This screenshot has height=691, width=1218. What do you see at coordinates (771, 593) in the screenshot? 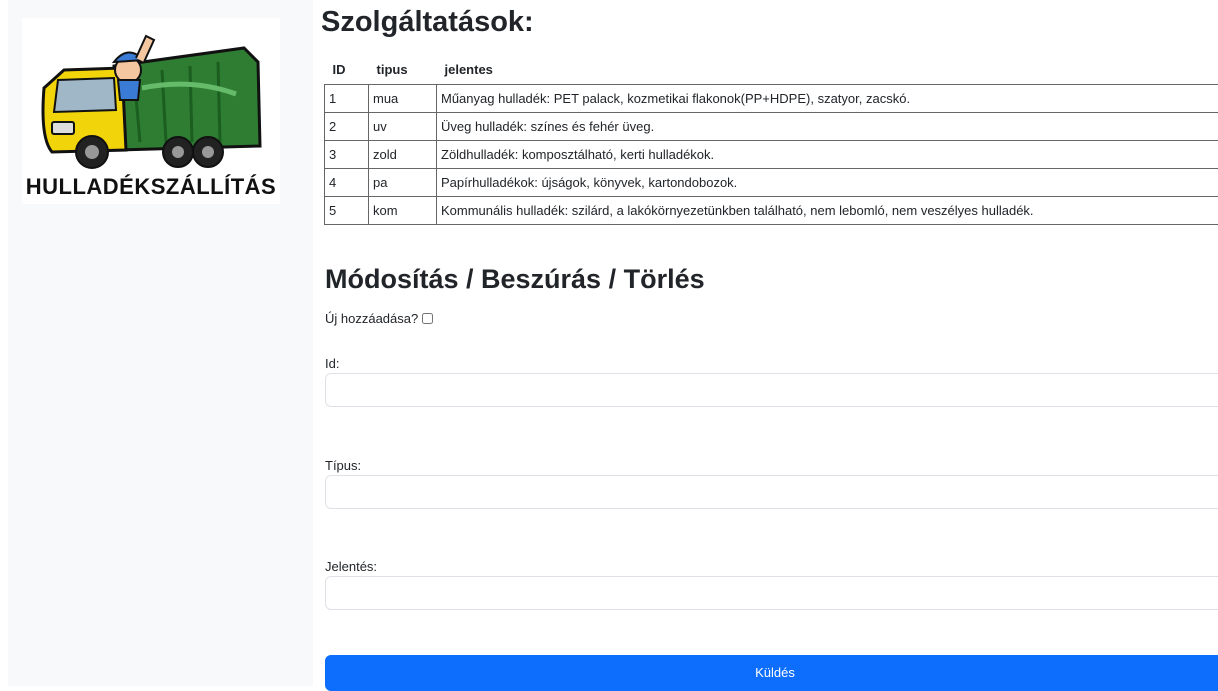
I see `jelentes-input` at bounding box center [771, 593].